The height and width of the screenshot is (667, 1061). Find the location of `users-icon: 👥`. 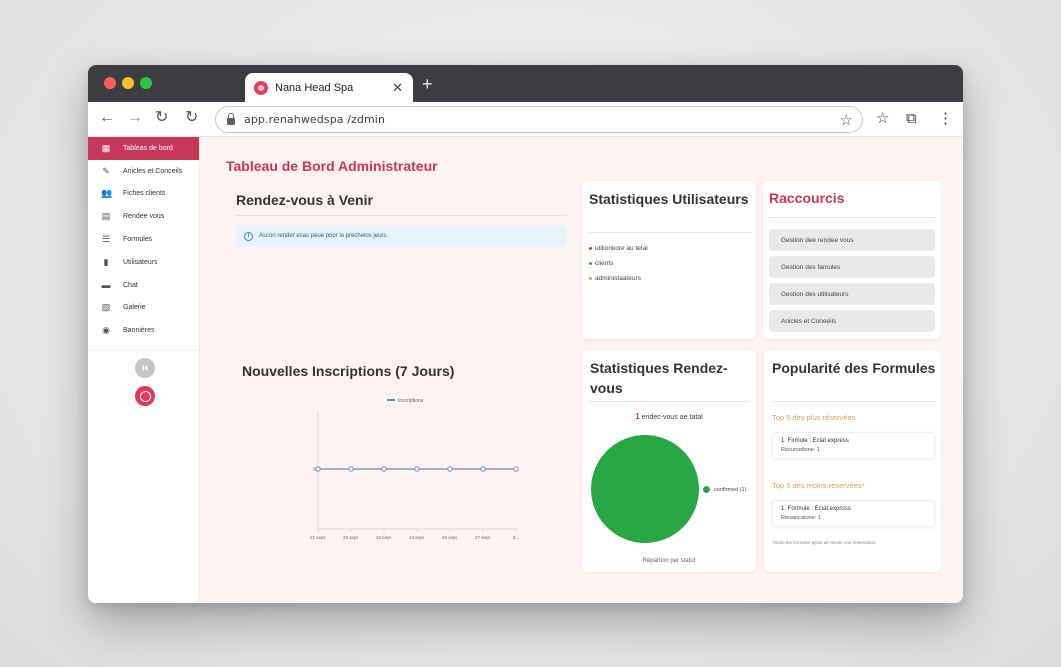

users-icon: 👥 is located at coordinates (107, 193).